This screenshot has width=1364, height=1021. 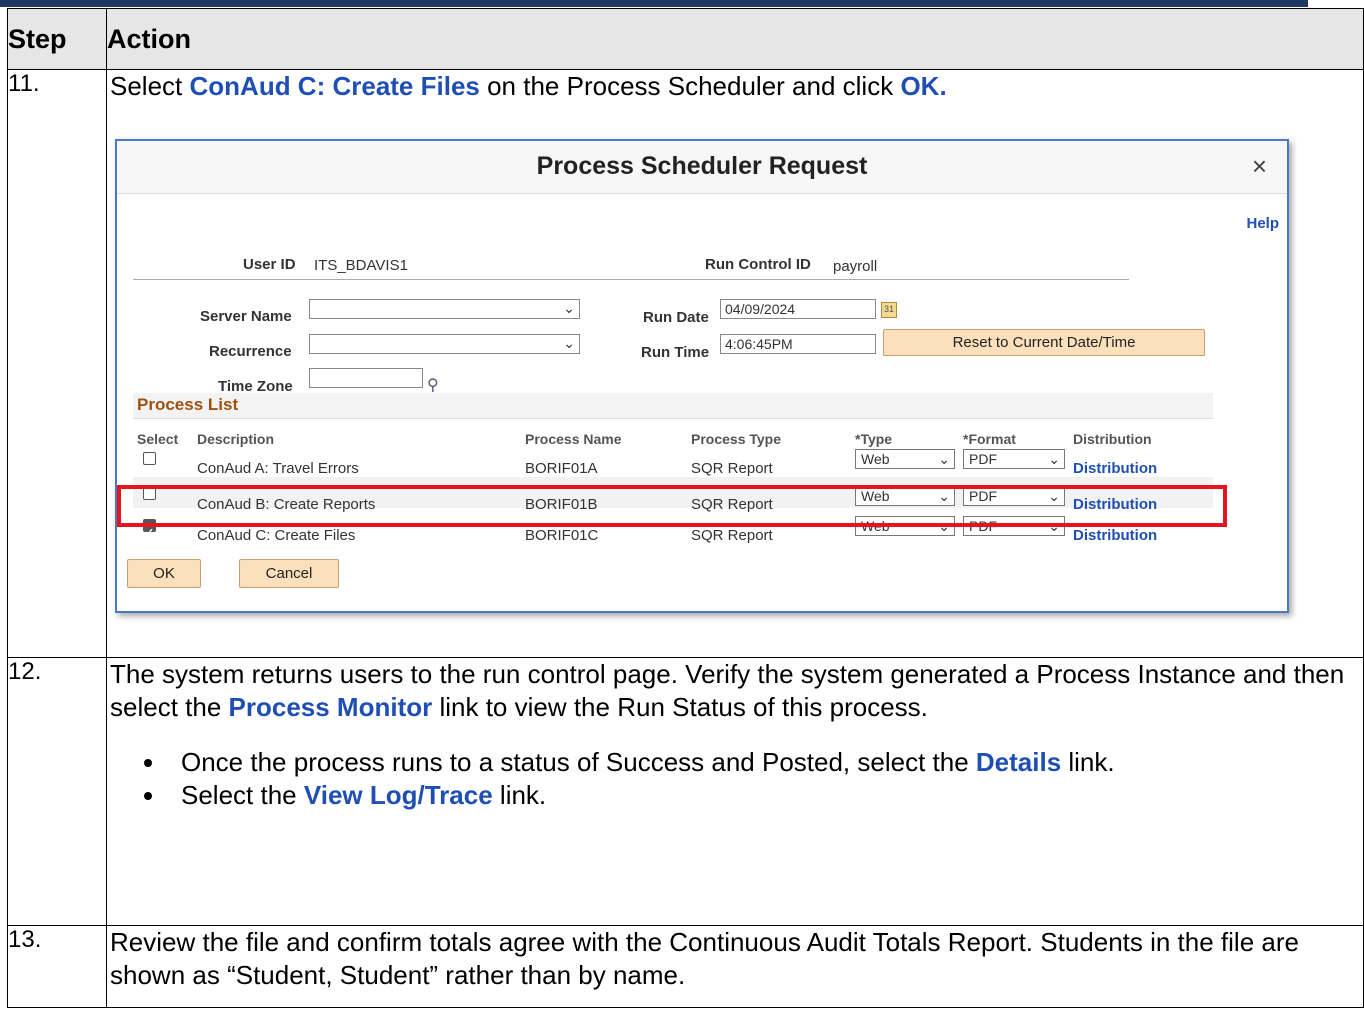 I want to click on bullet-text: Select the, so click(x=242, y=795).